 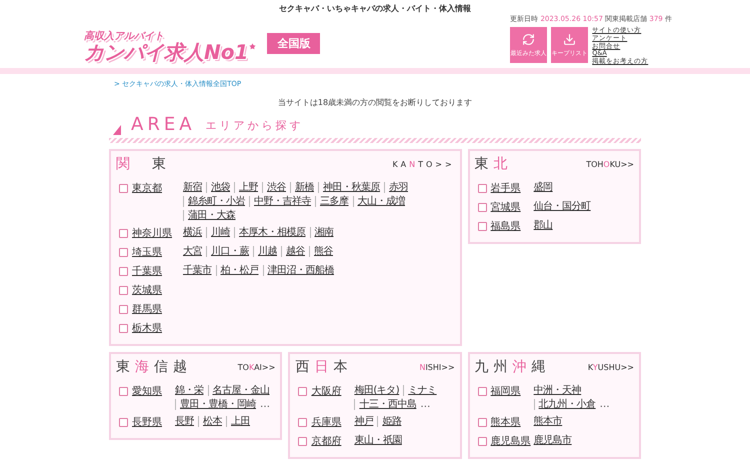 What do you see at coordinates (545, 225) in the screenshot?
I see `city-link: 郡山` at bounding box center [545, 225].